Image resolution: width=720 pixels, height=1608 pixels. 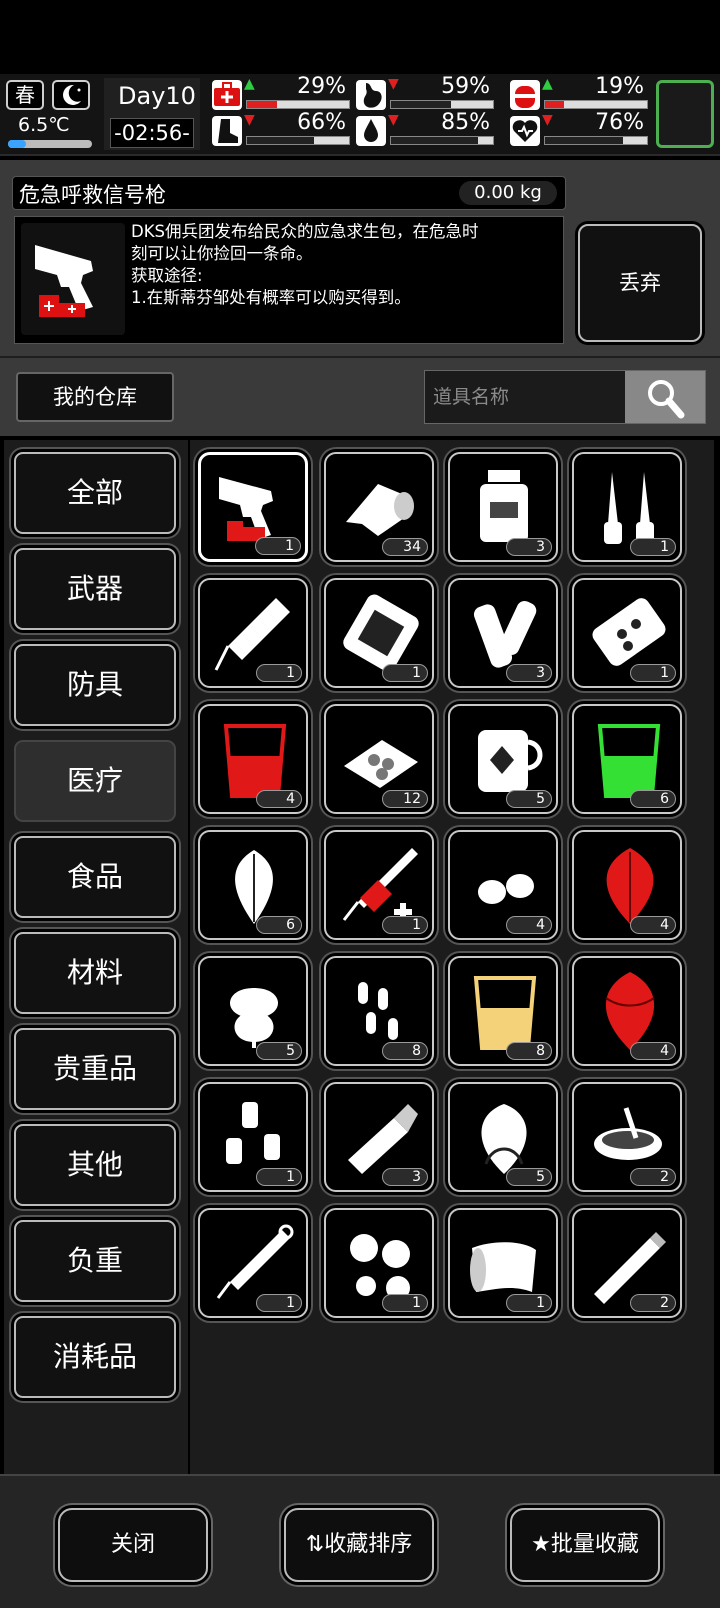 I want to click on flare-gun-icon, so click(x=73, y=279).